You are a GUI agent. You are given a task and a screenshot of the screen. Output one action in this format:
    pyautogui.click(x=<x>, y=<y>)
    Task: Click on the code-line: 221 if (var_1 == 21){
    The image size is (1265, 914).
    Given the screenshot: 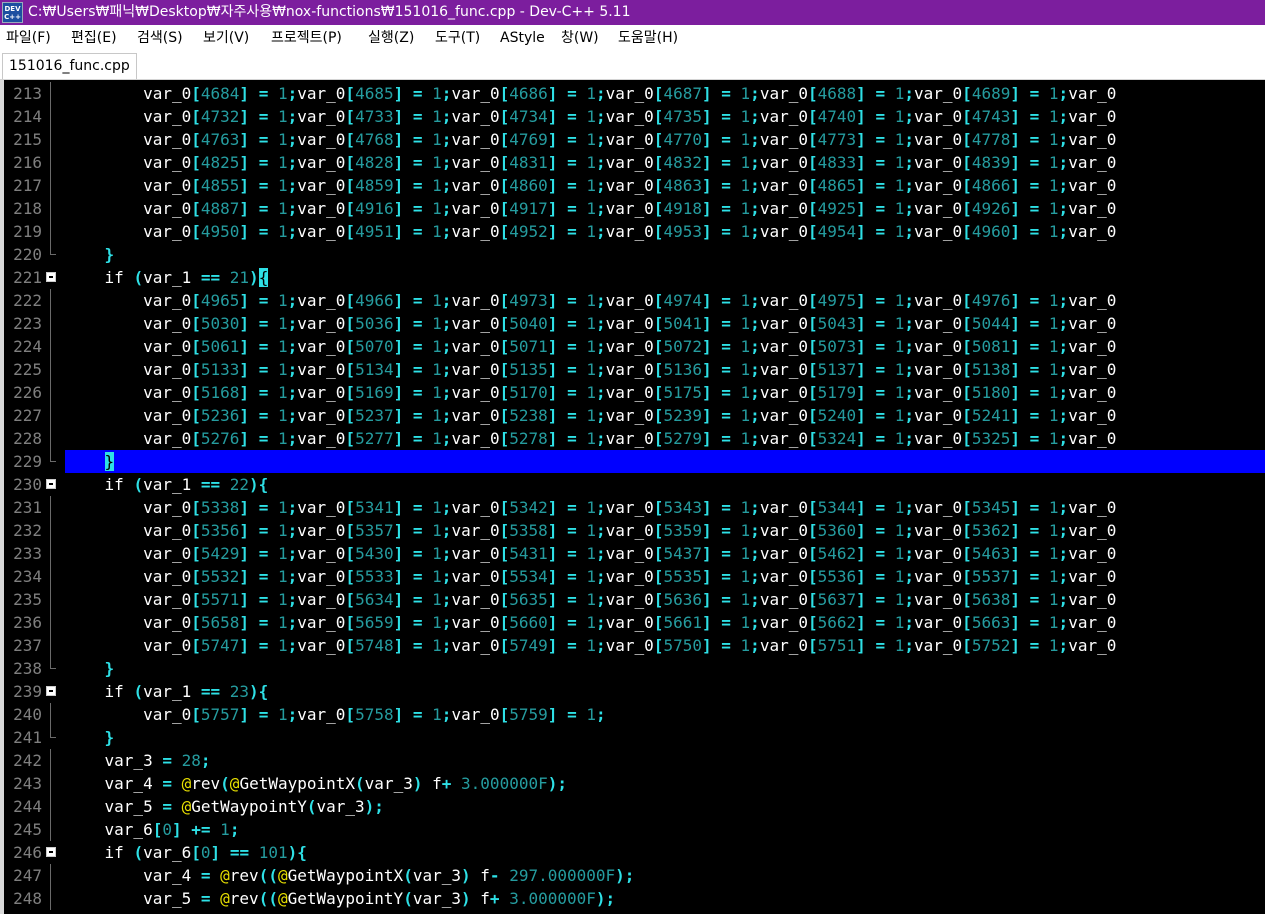 What is the action you would take?
    pyautogui.click(x=634, y=277)
    